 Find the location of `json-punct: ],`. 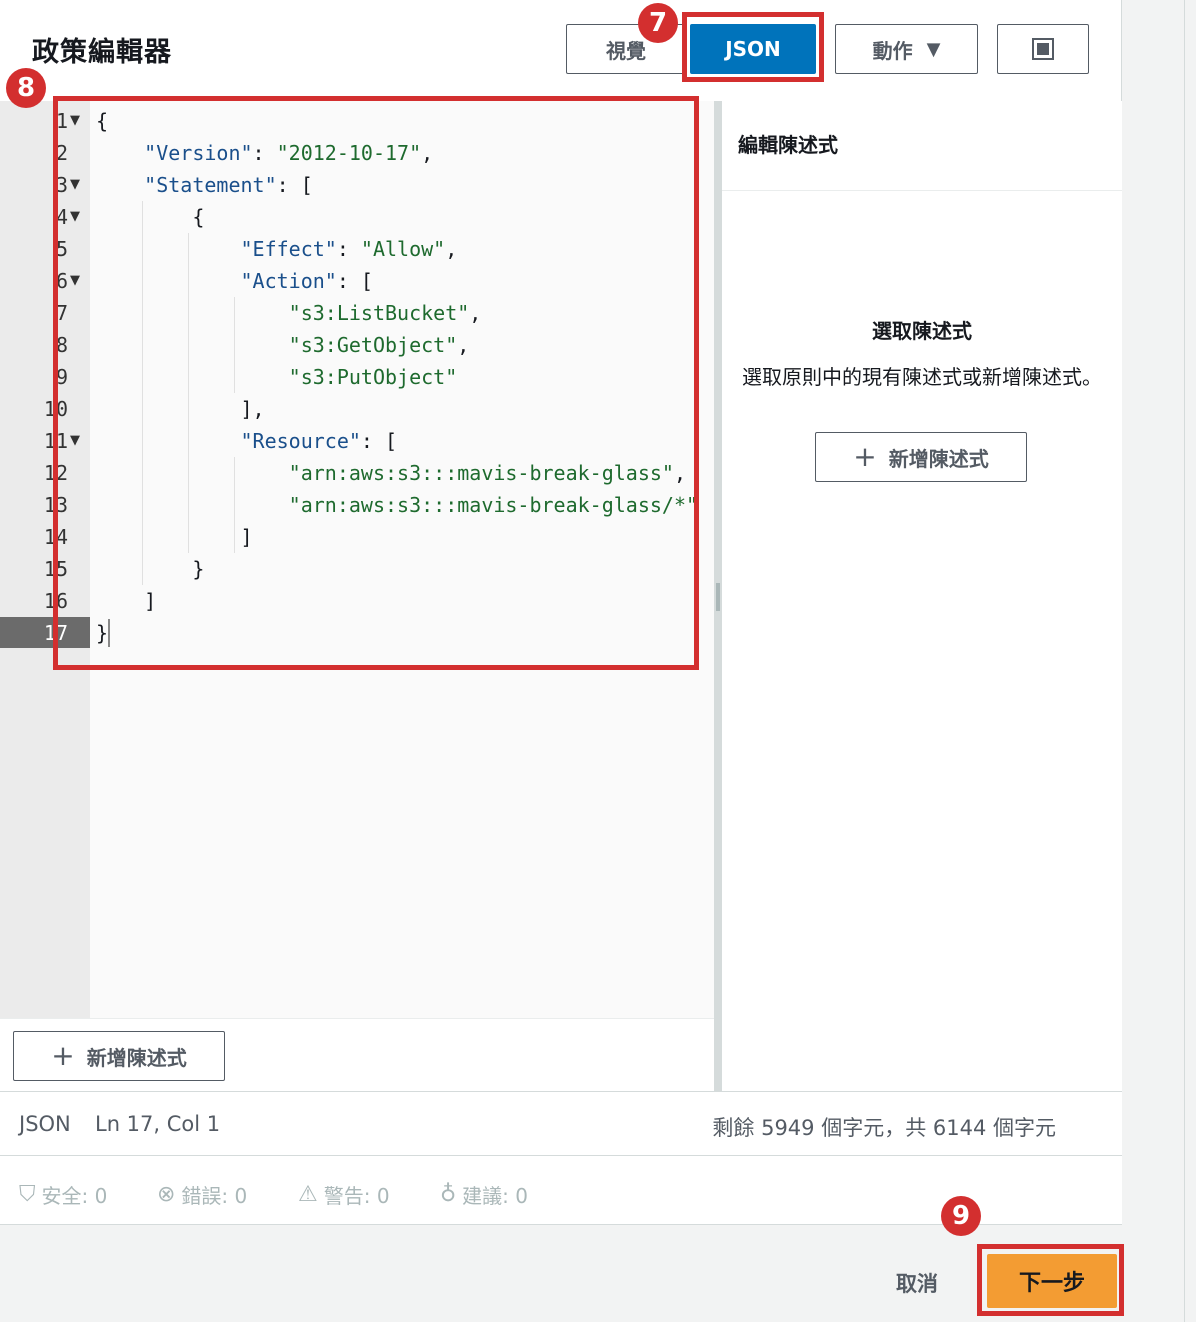

json-punct: ], is located at coordinates (180, 409).